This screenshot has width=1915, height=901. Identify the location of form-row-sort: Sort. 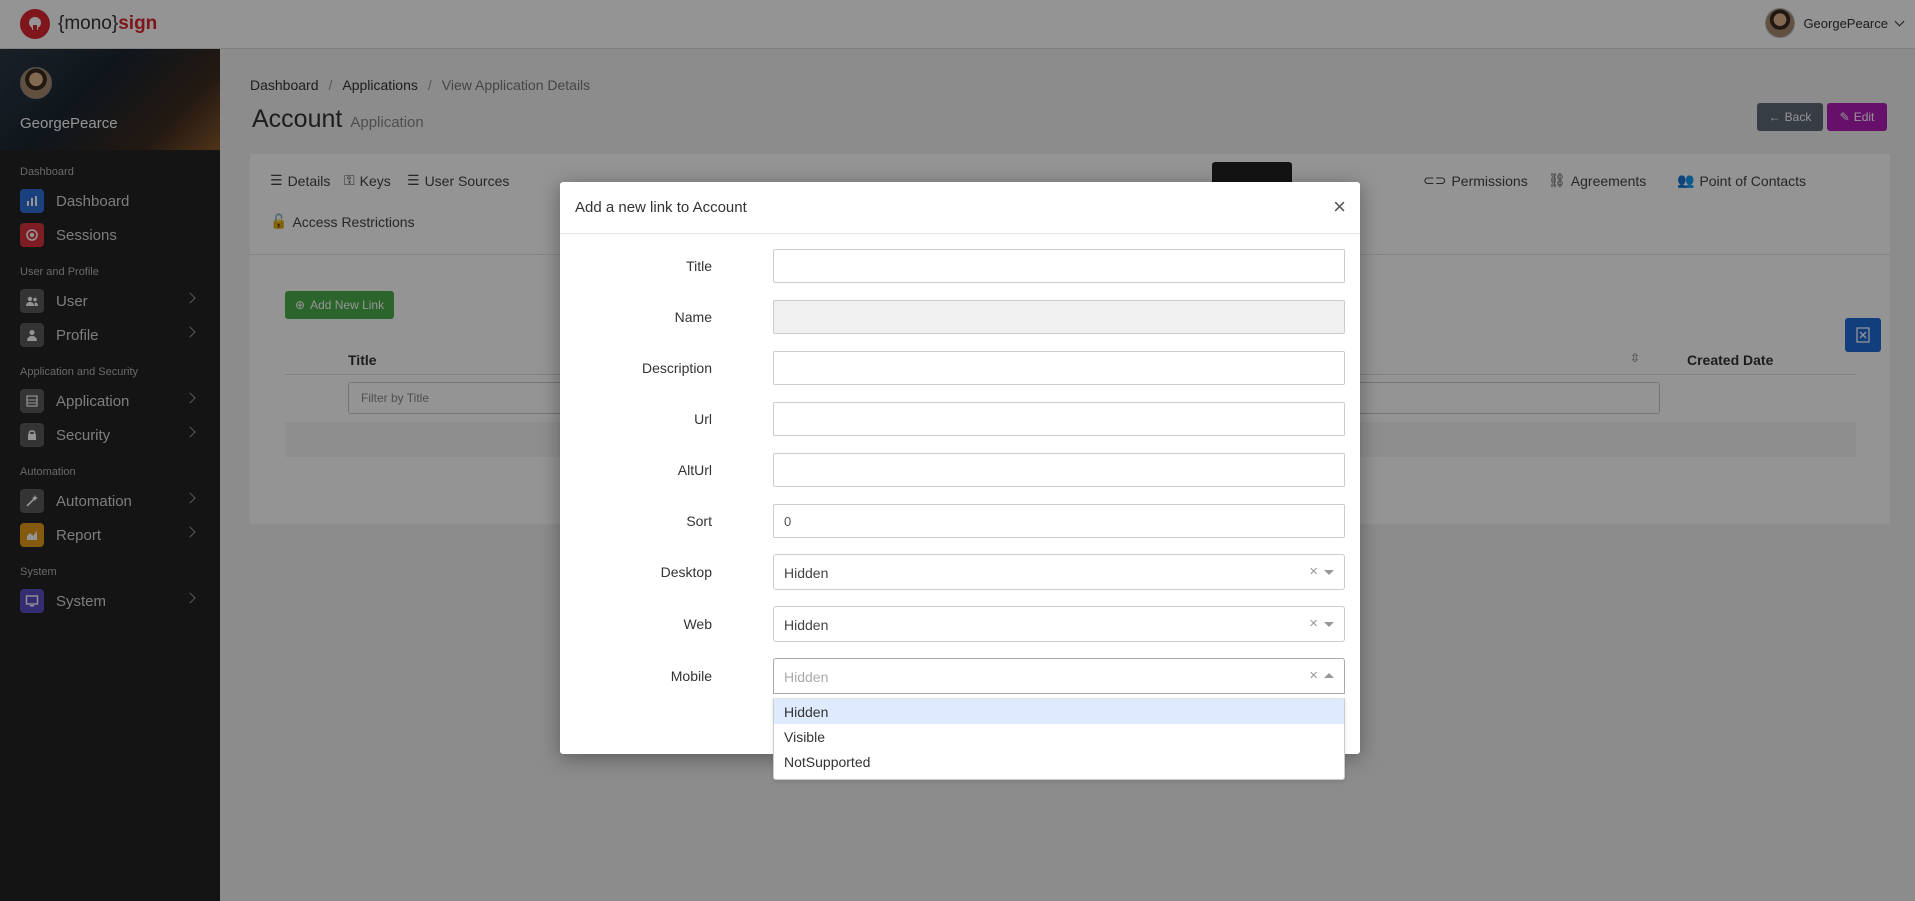
(960, 522).